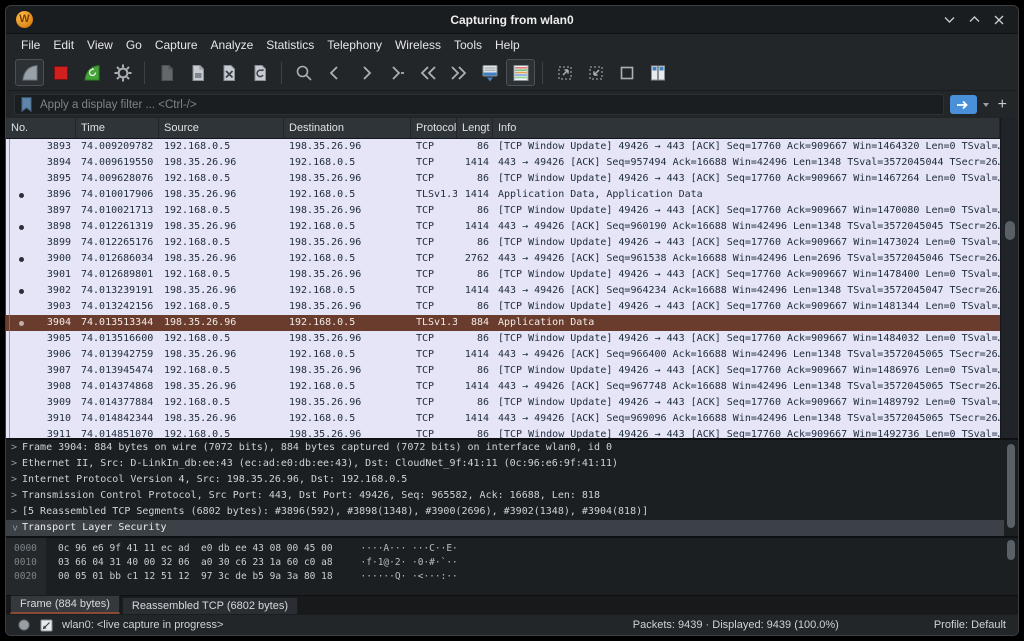  I want to click on expert-info-icon, so click(24, 625).